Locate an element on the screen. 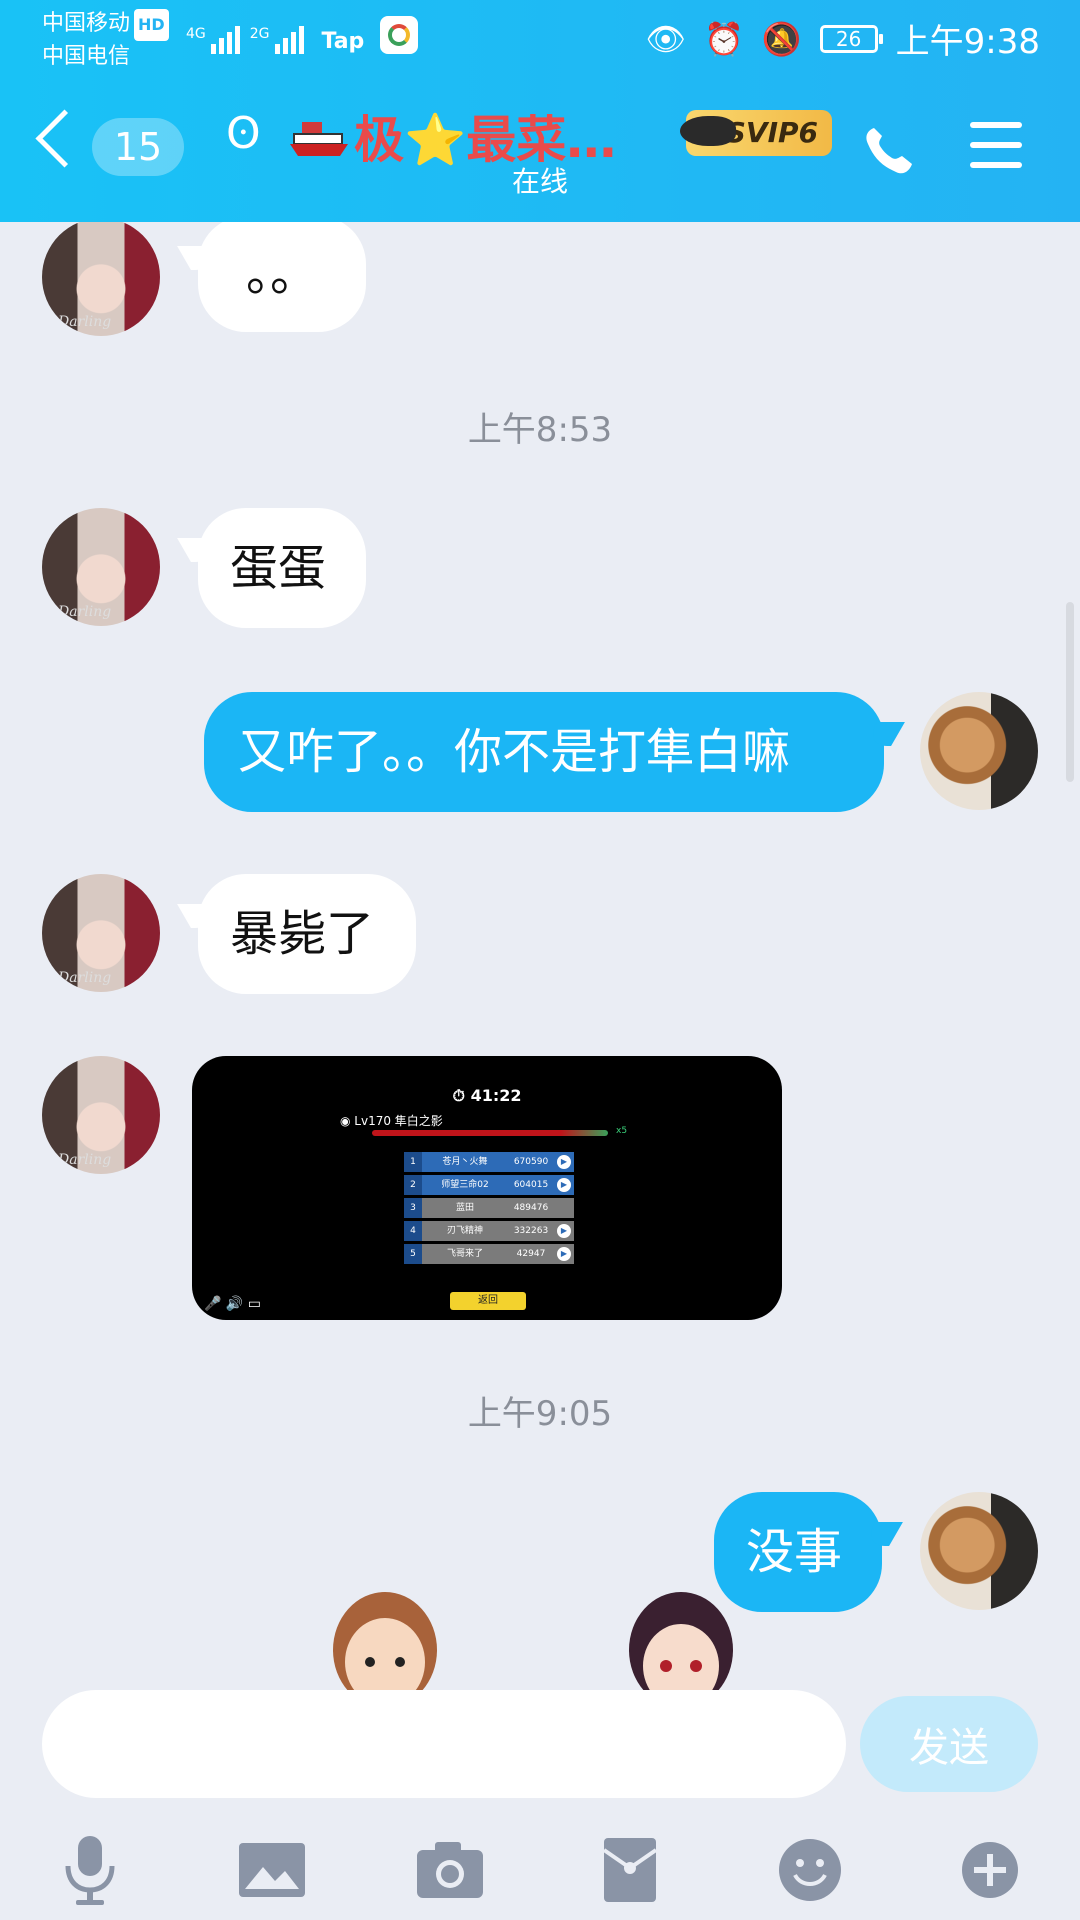 This screenshot has width=1080, height=1920. message-text: 。。 is located at coordinates (281, 274).